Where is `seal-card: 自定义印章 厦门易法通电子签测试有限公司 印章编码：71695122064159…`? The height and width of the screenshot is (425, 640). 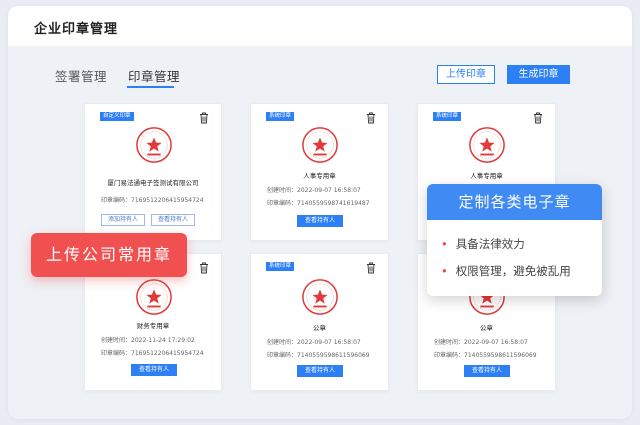 seal-card: 自定义印章 厦门易法通电子签测试有限公司 印章编码：71695122064159… is located at coordinates (153, 172).